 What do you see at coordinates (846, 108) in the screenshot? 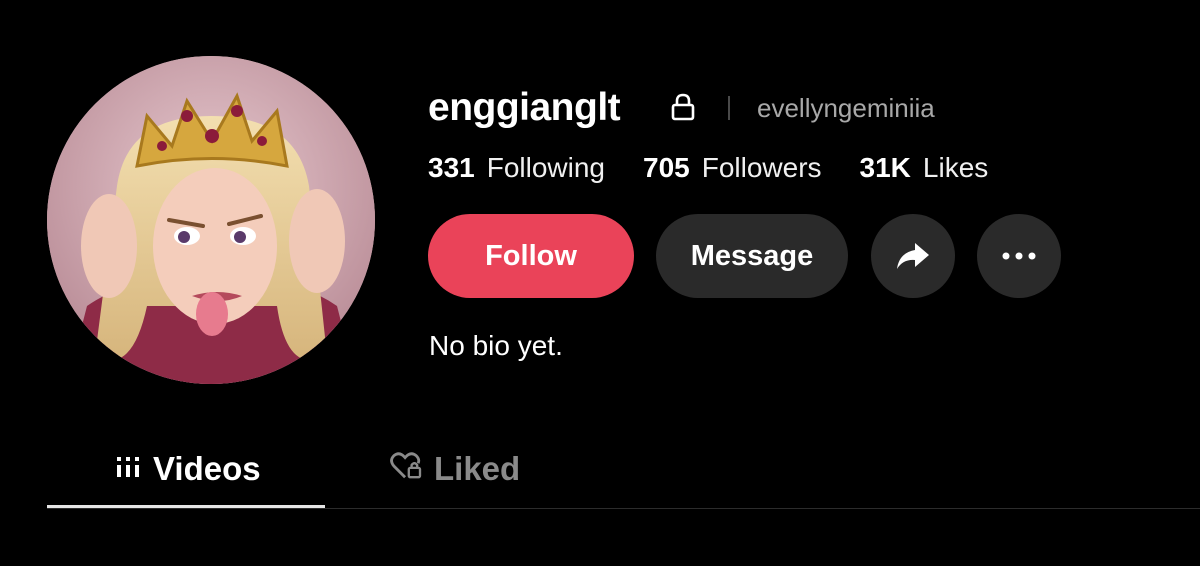
I see `profile-nickname: evellyngeminiia` at bounding box center [846, 108].